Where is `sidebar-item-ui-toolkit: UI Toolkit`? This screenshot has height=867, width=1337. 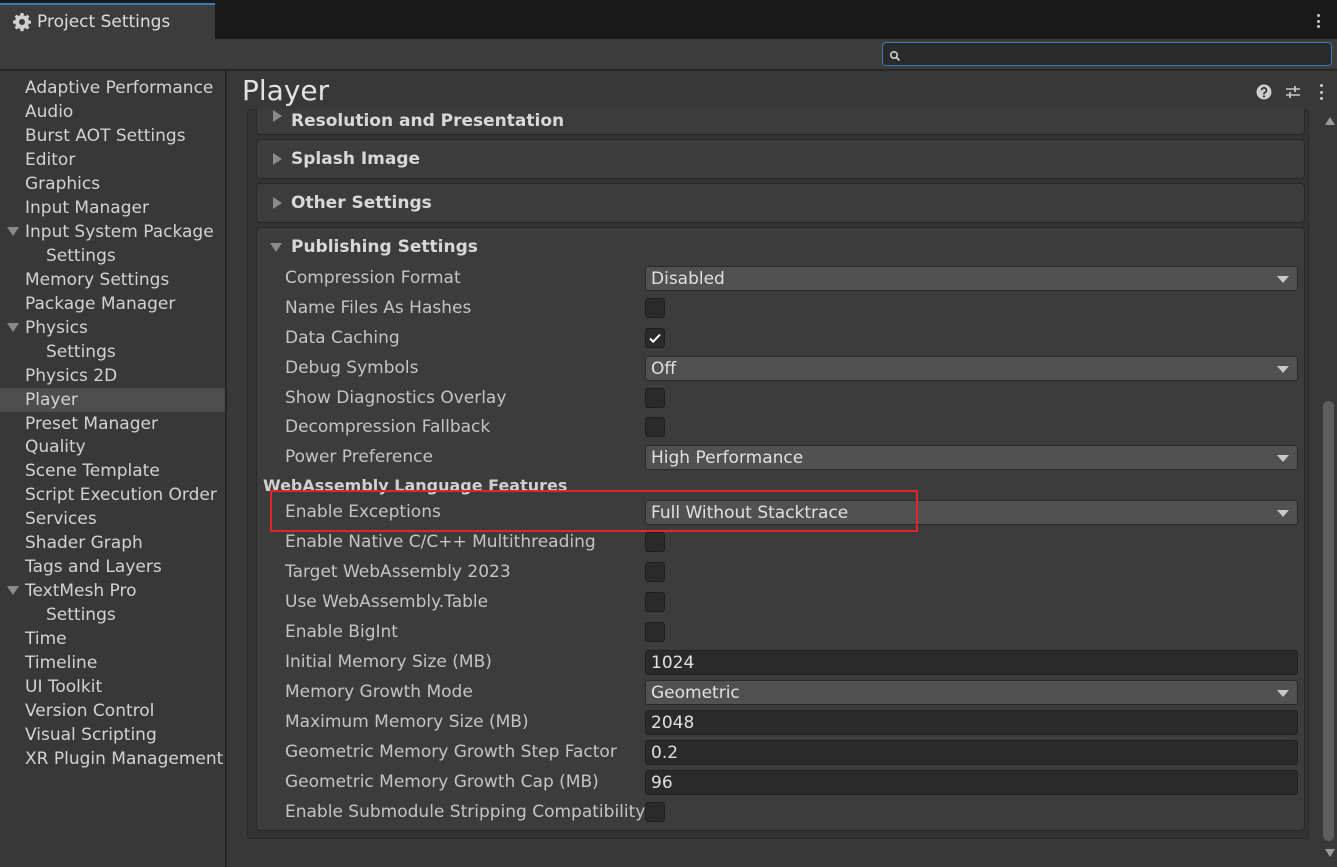
sidebar-item-ui-toolkit: UI Toolkit is located at coordinates (112, 687).